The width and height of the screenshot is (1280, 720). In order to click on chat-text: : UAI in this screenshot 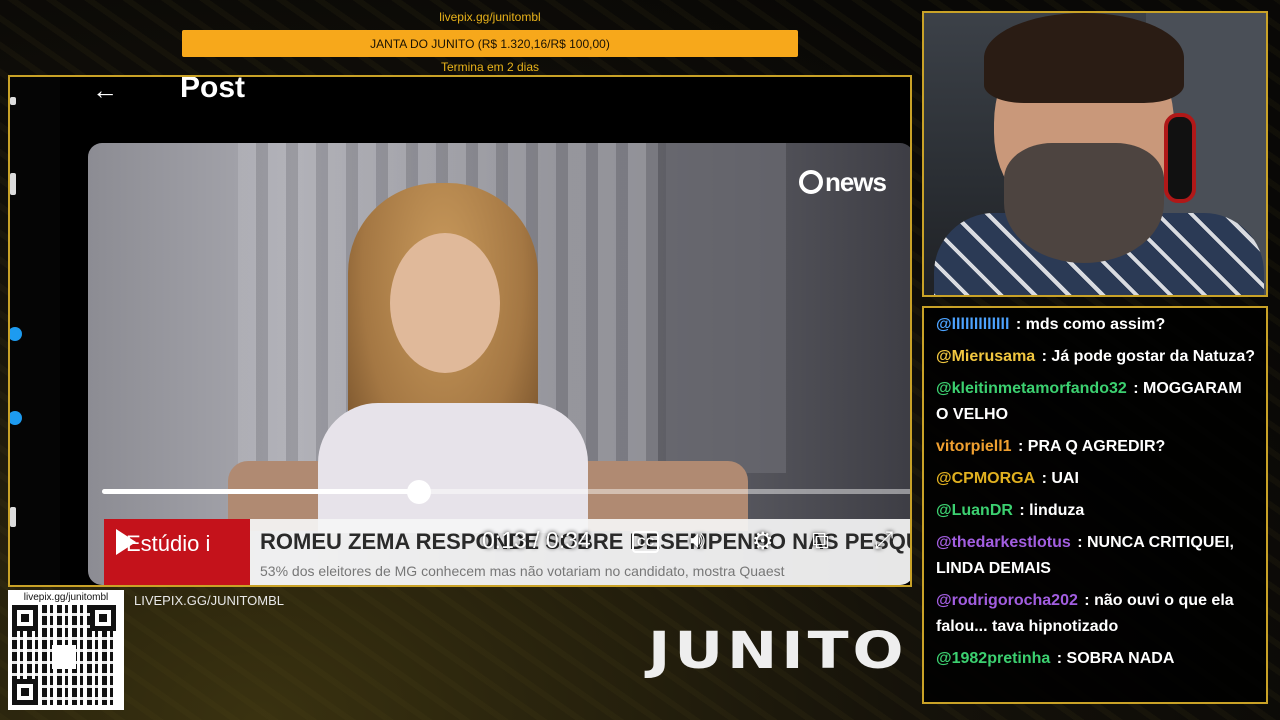, I will do `click(1058, 478)`.